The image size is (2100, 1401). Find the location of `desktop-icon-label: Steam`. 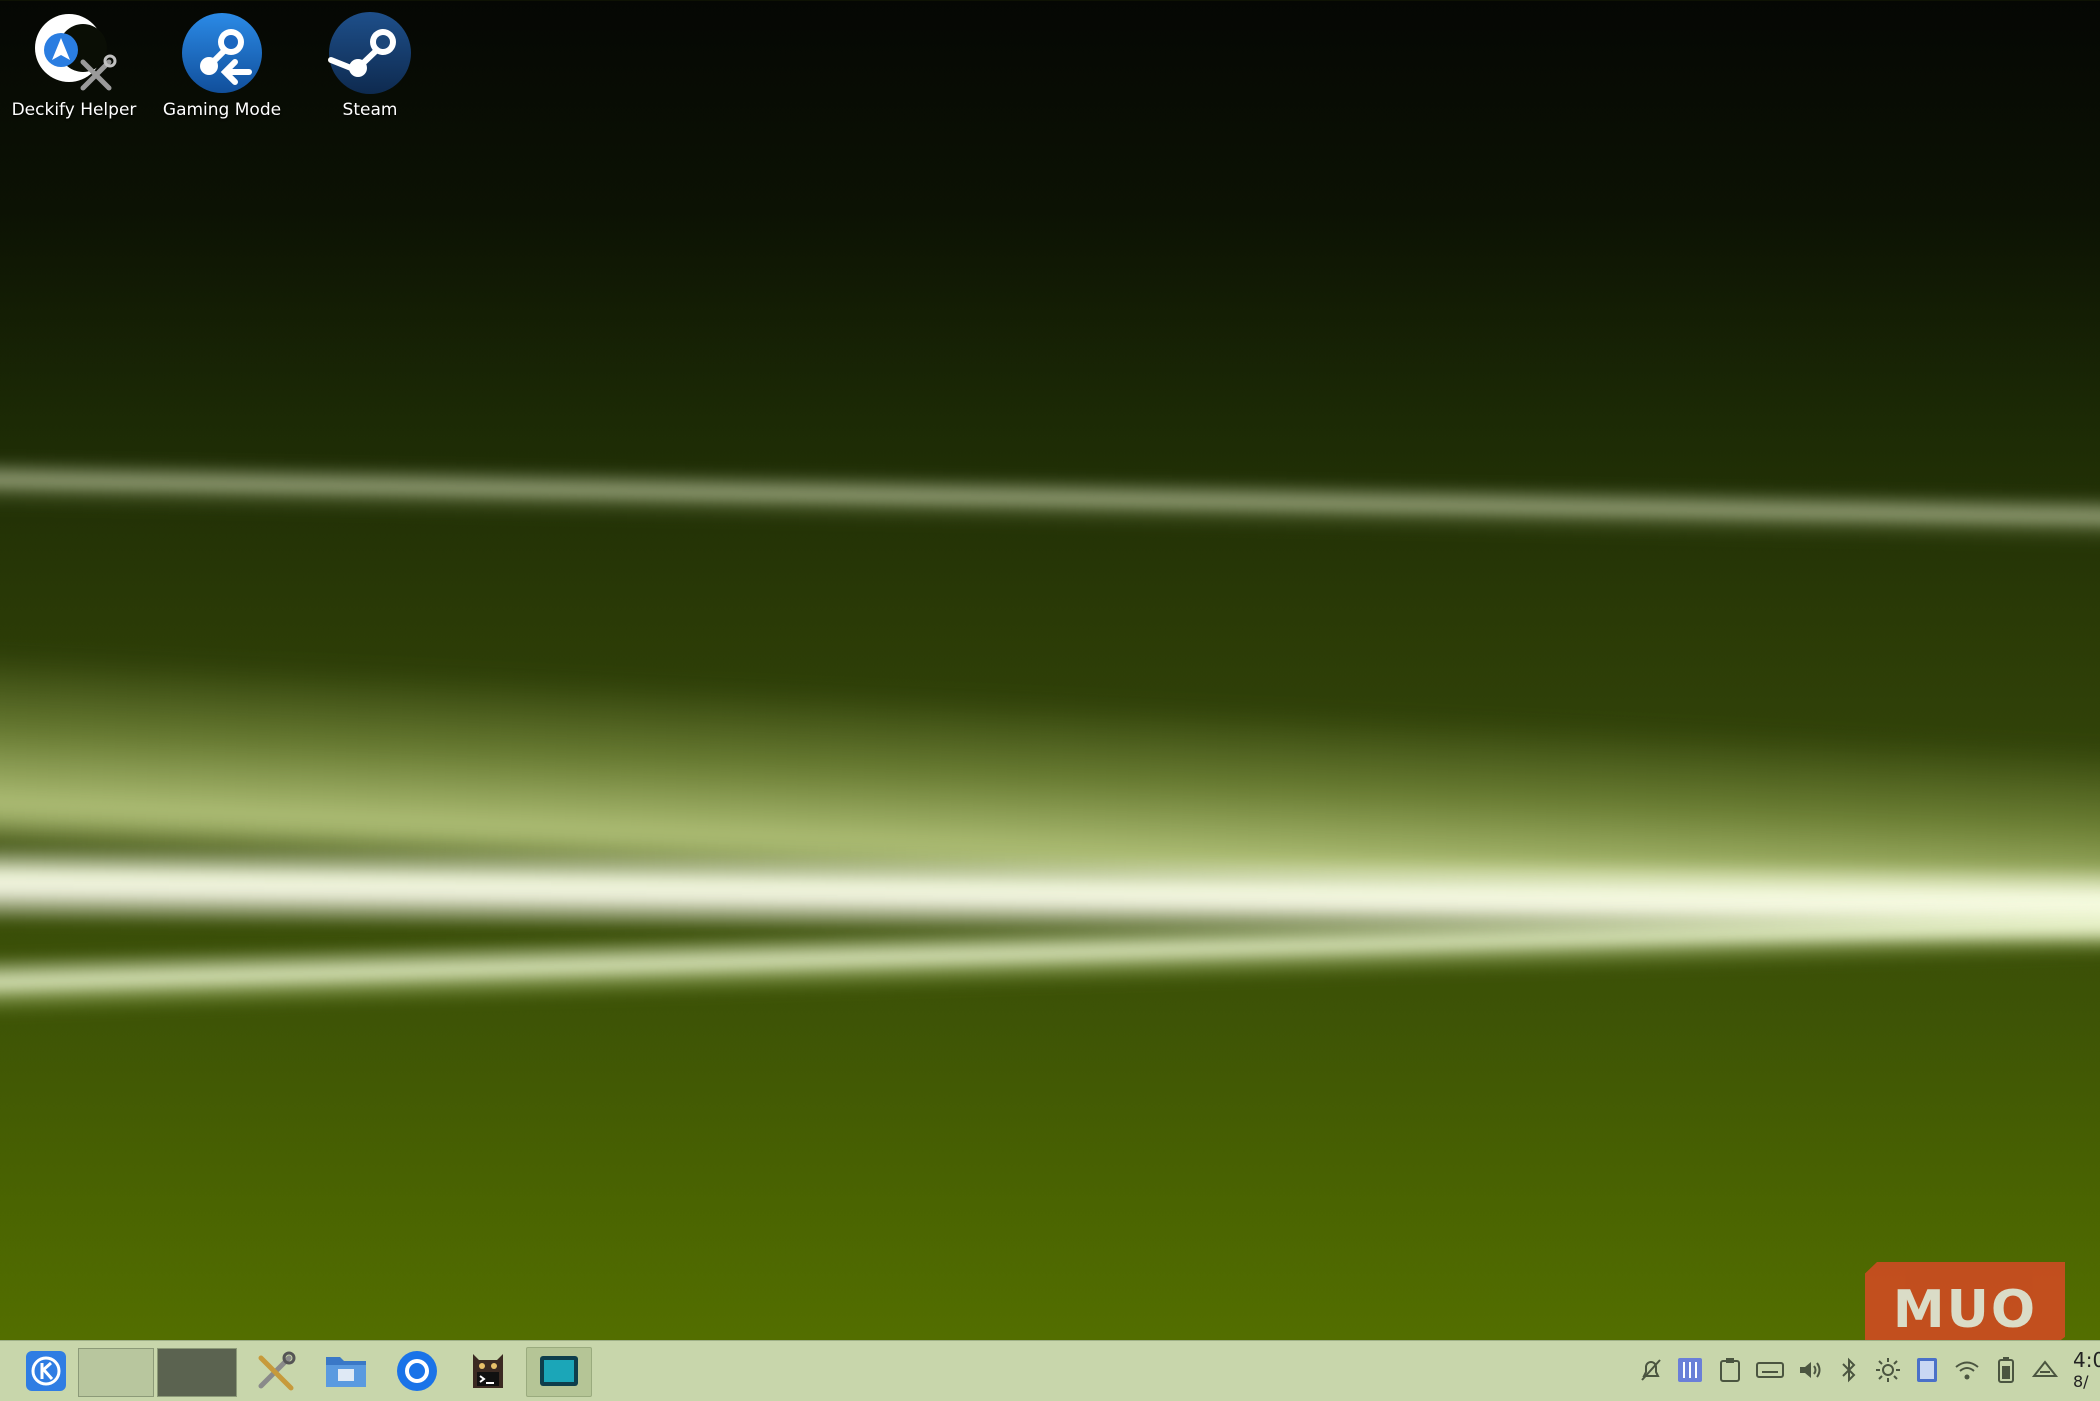

desktop-icon-label: Steam is located at coordinates (370, 110).